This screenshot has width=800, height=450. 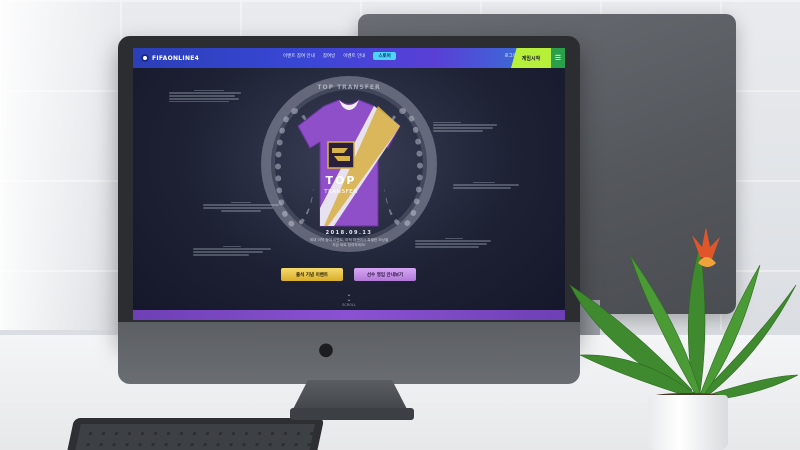 What do you see at coordinates (340, 192) in the screenshot?
I see `jersey-text-bottom: TRANSFER` at bounding box center [340, 192].